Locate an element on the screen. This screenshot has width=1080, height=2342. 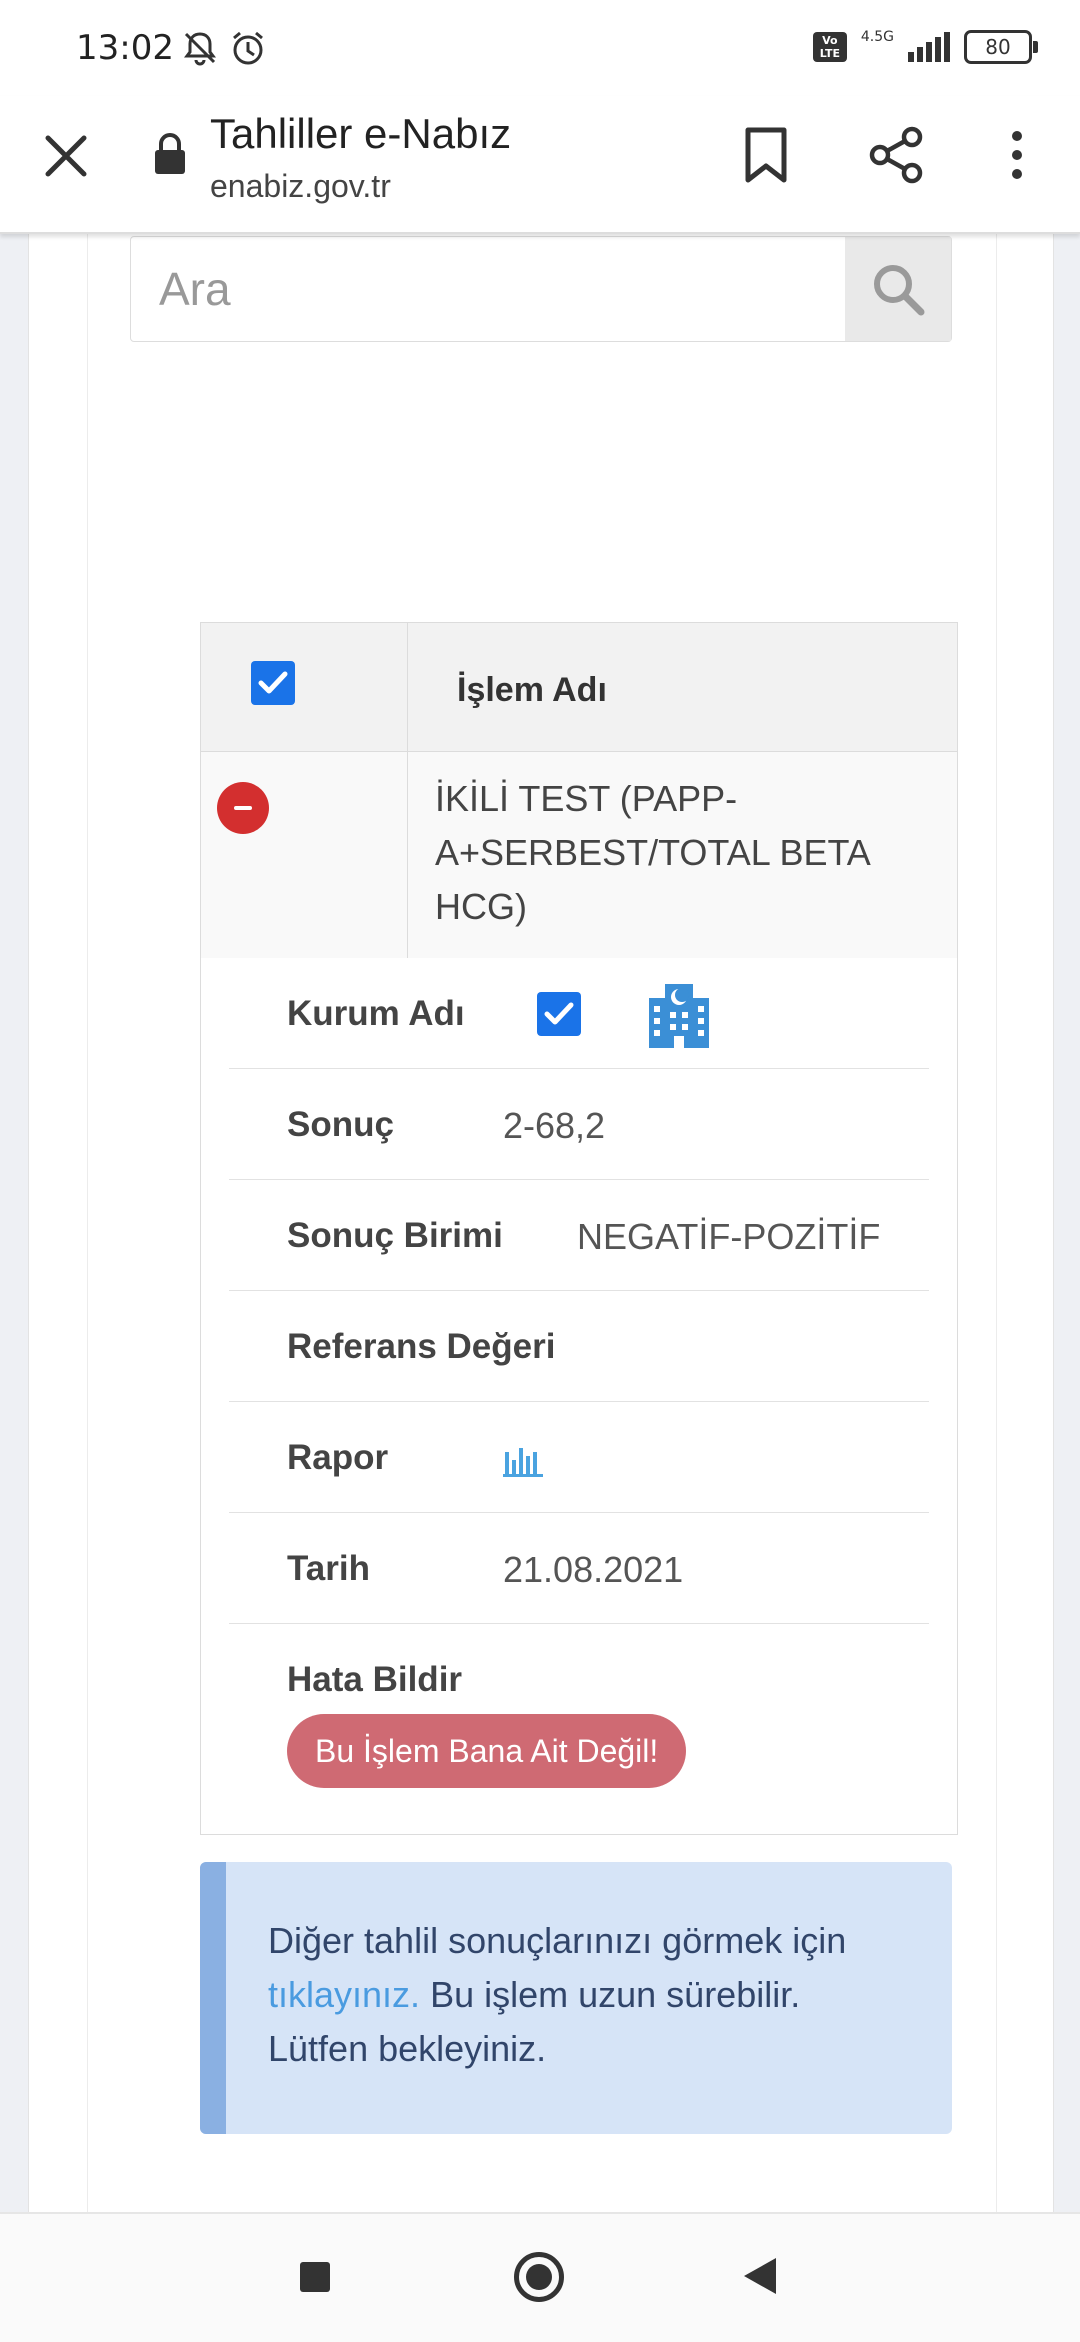
column-header-islem-adi: İşlem Adı is located at coordinates (532, 690).